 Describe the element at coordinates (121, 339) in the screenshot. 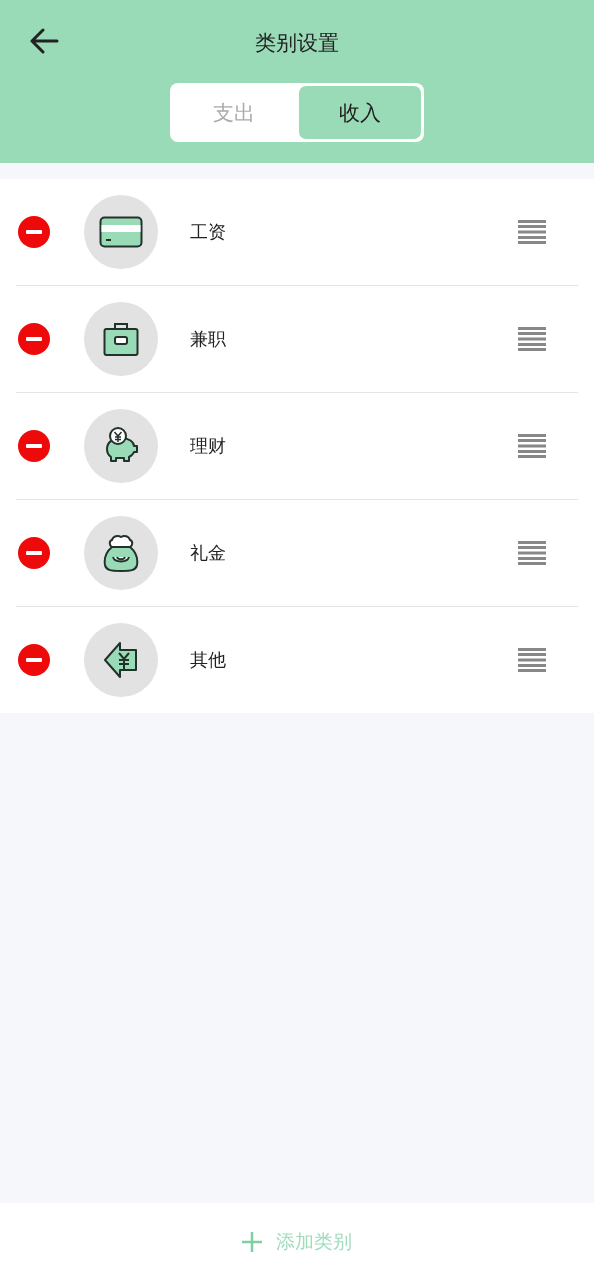

I see `briefcase-icon` at that location.